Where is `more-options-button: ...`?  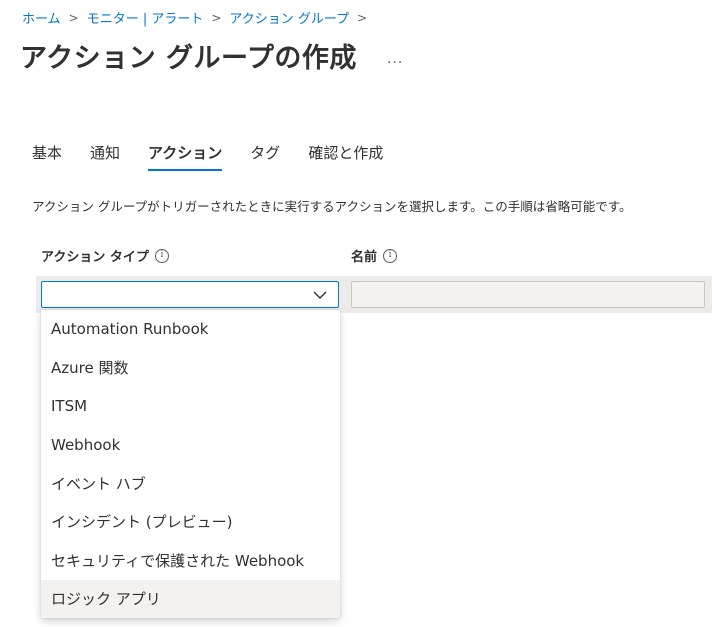
more-options-button: ... is located at coordinates (395, 59).